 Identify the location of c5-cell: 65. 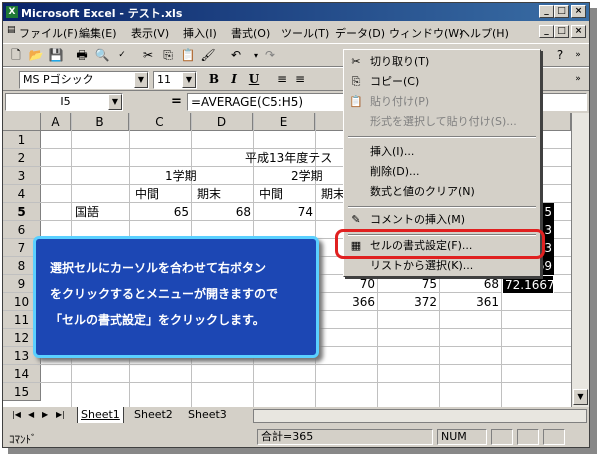
(160, 212).